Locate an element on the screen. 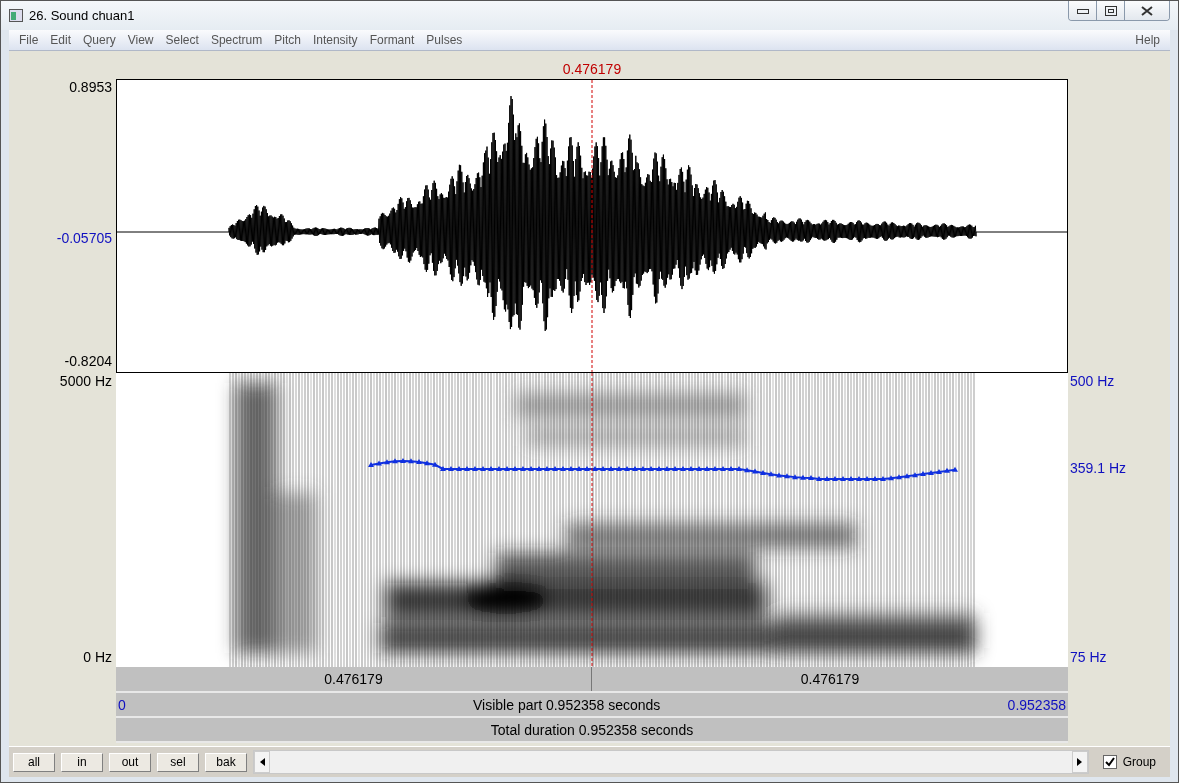  left-arrow-icon is located at coordinates (262, 762).